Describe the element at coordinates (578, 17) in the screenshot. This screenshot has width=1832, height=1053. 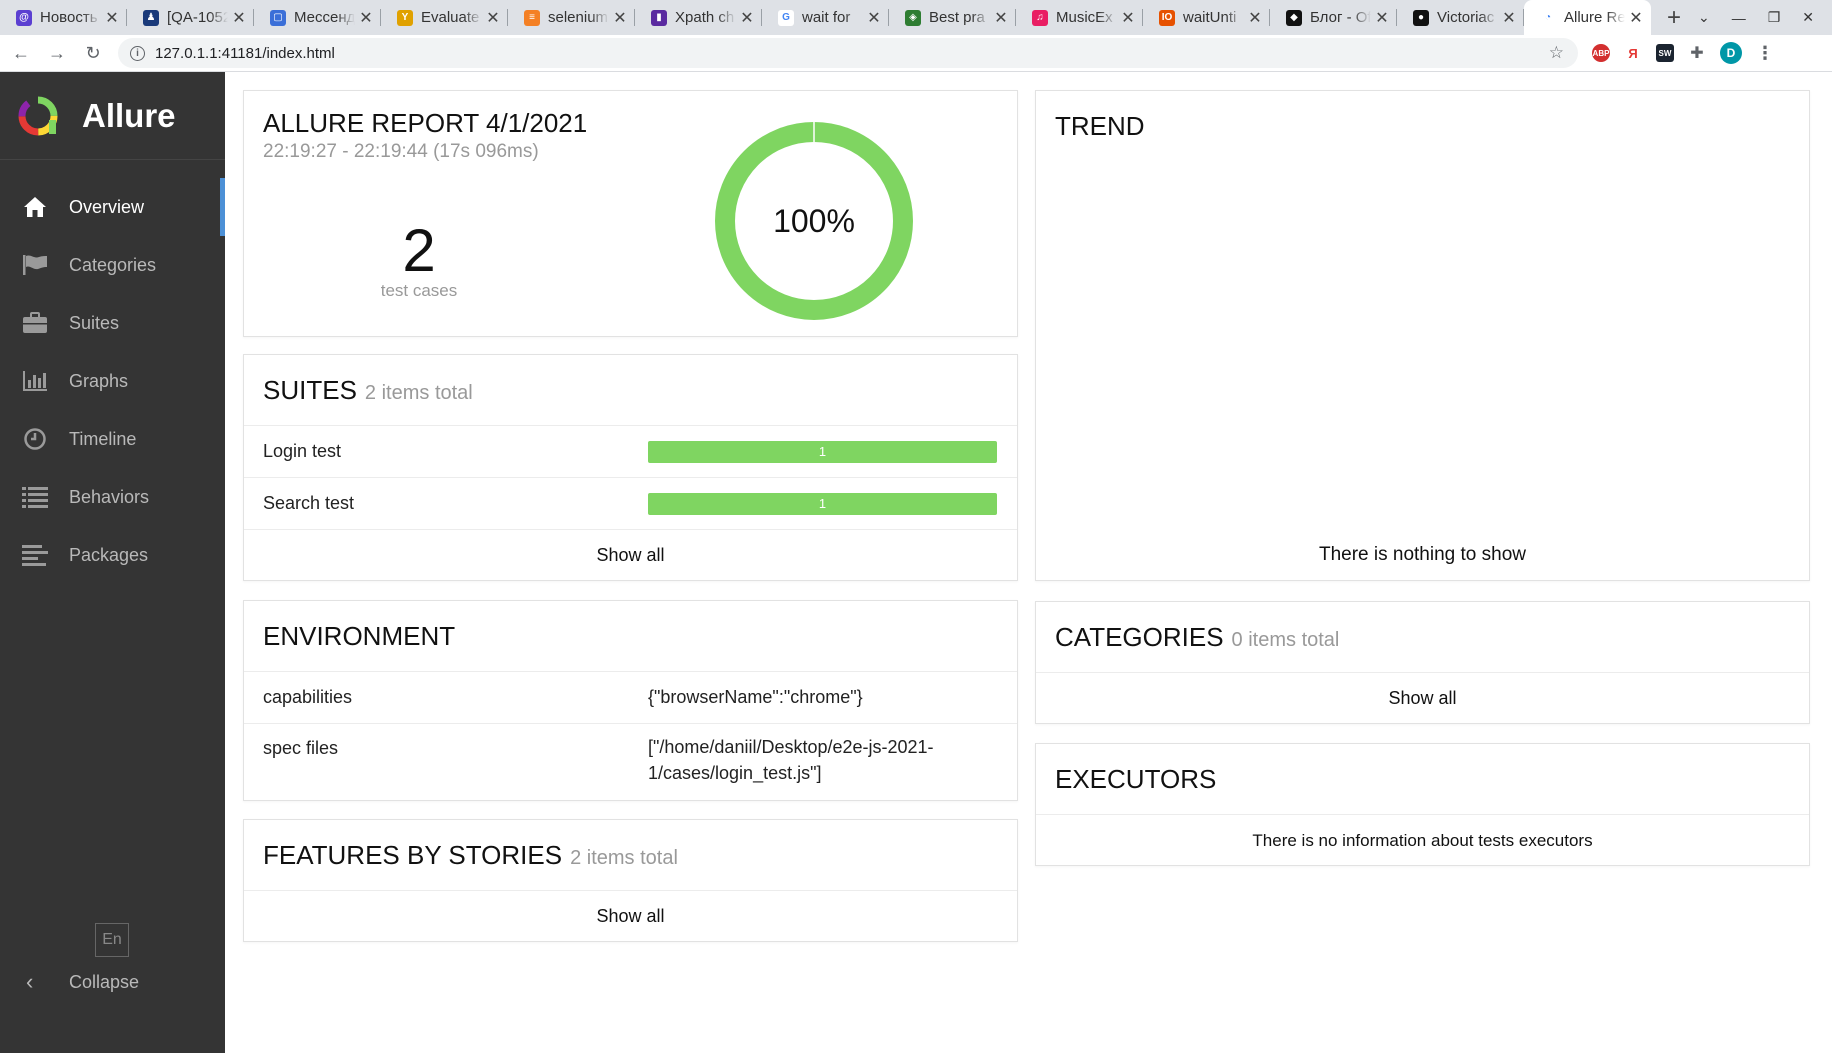
I see `tab-title: selenium` at that location.